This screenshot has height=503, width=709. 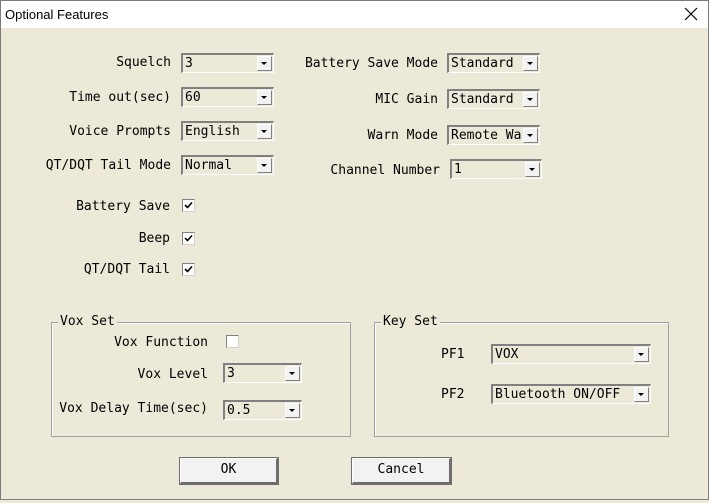 What do you see at coordinates (208, 165) in the screenshot?
I see `qt-dqt-tail-mode-value: Normal` at bounding box center [208, 165].